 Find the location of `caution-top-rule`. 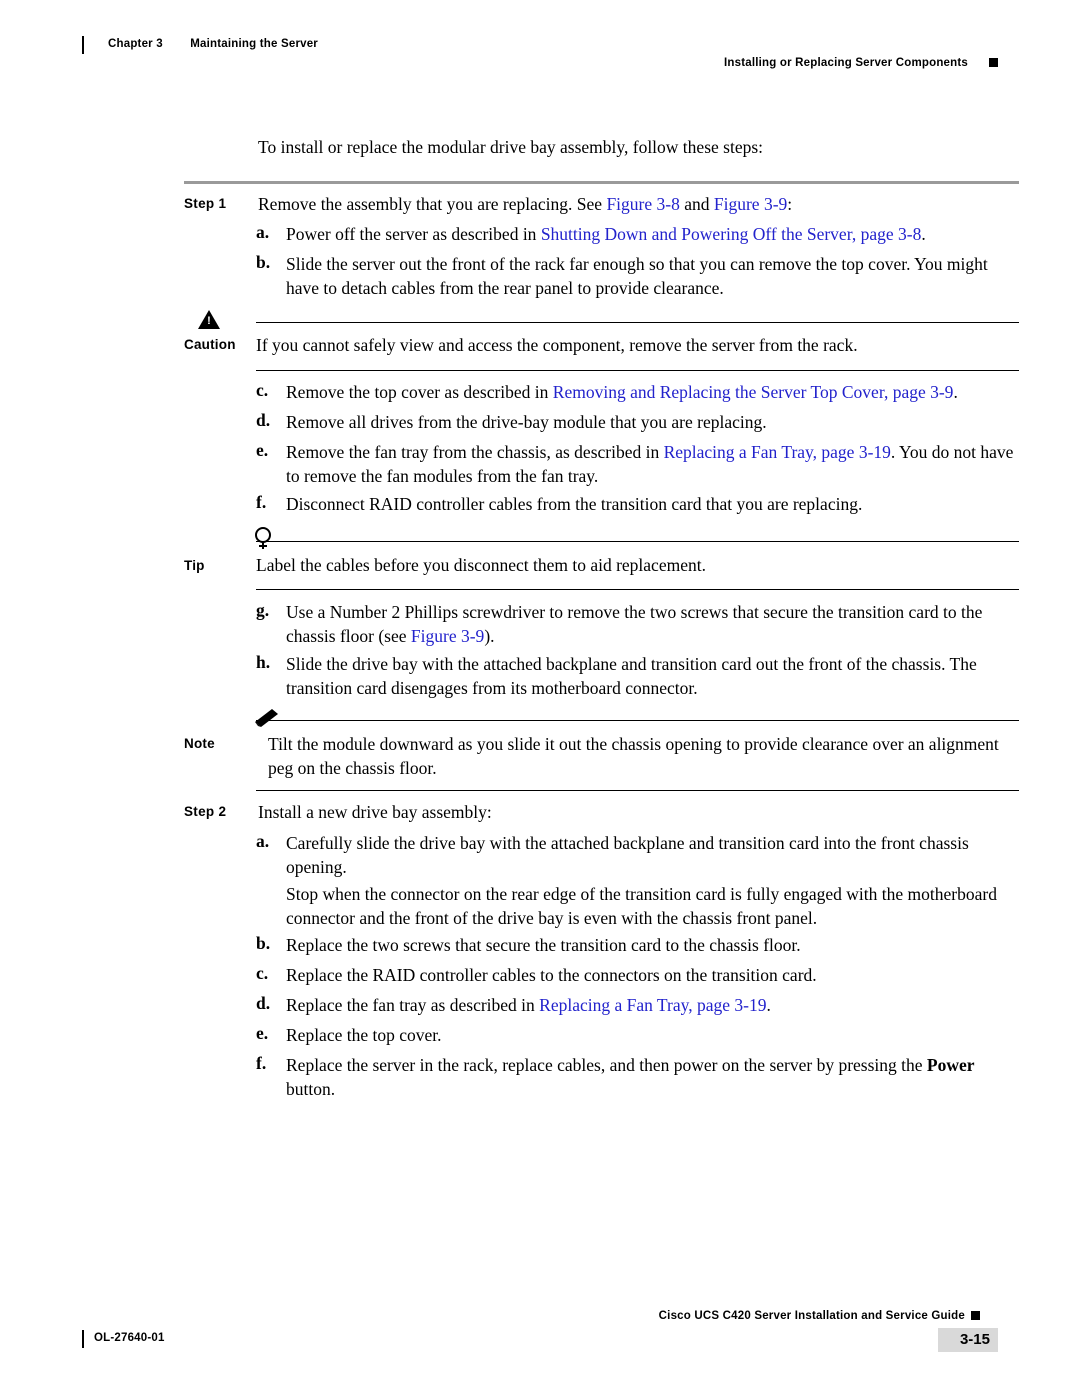

caution-top-rule is located at coordinates (637, 322).